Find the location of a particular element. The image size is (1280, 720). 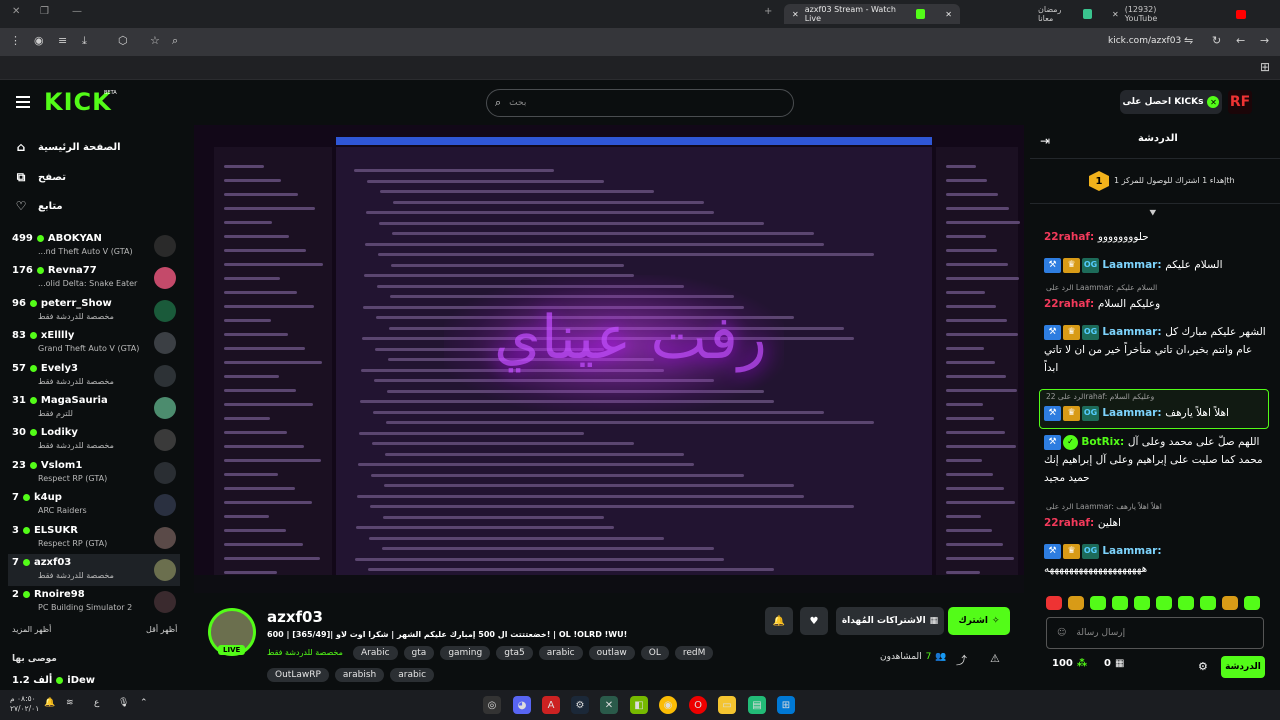

minimize-window-icon: — is located at coordinates (77, 11).